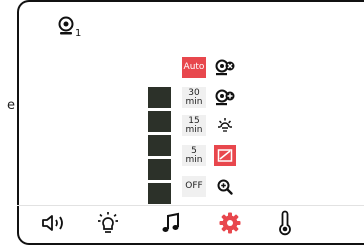 Image resolution: width=364 pixels, height=245 pixels. I want to click on picture-edit-icon, so click(225, 155).